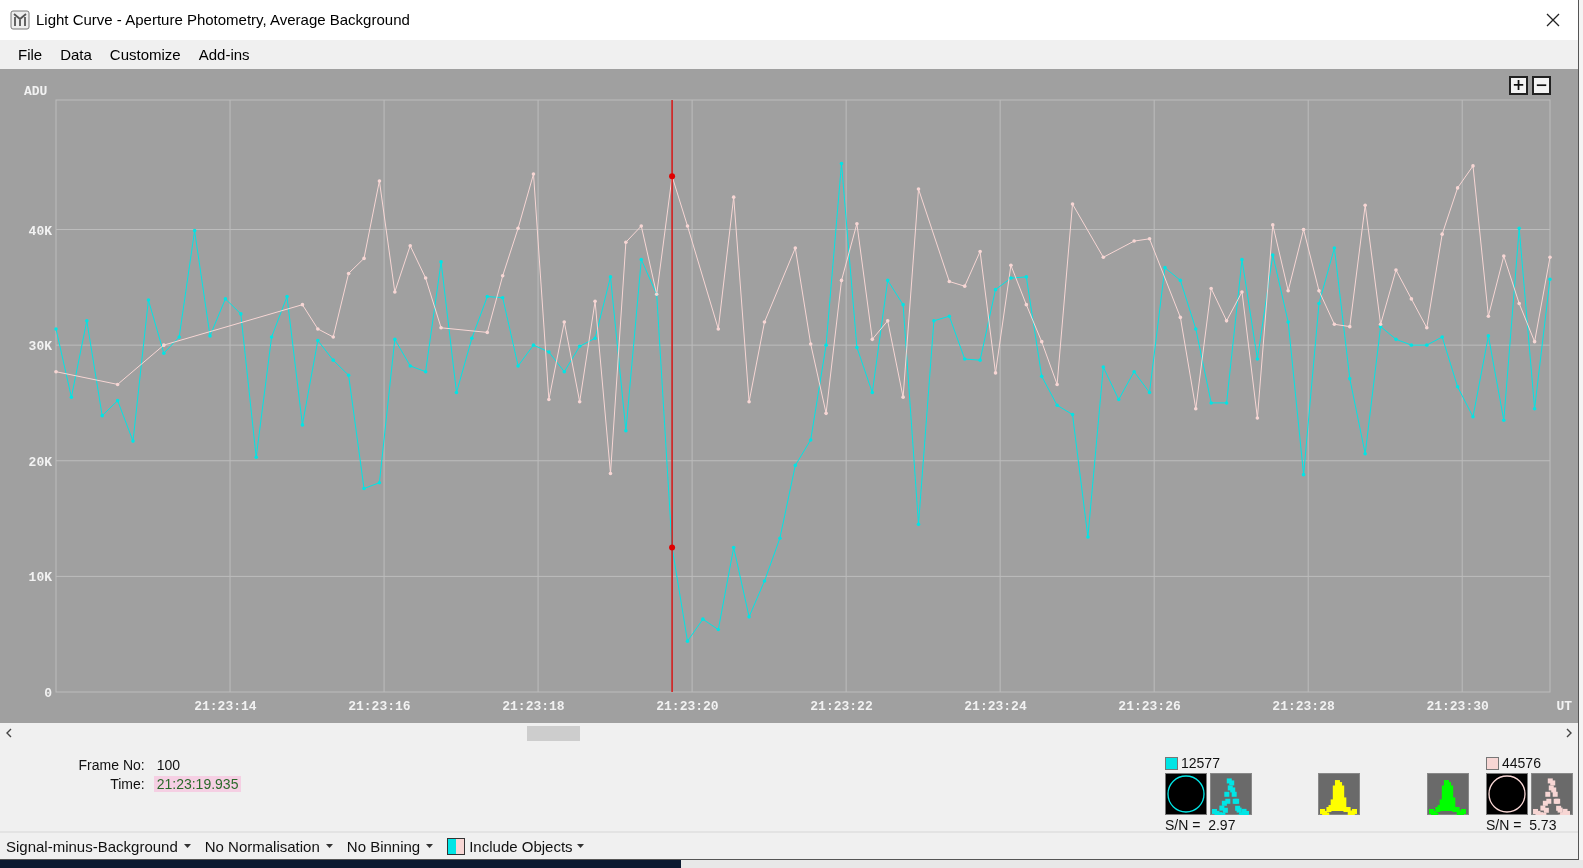 This screenshot has height=868, width=1583. I want to click on axis-tick-label: 21:23:14, so click(225, 707).